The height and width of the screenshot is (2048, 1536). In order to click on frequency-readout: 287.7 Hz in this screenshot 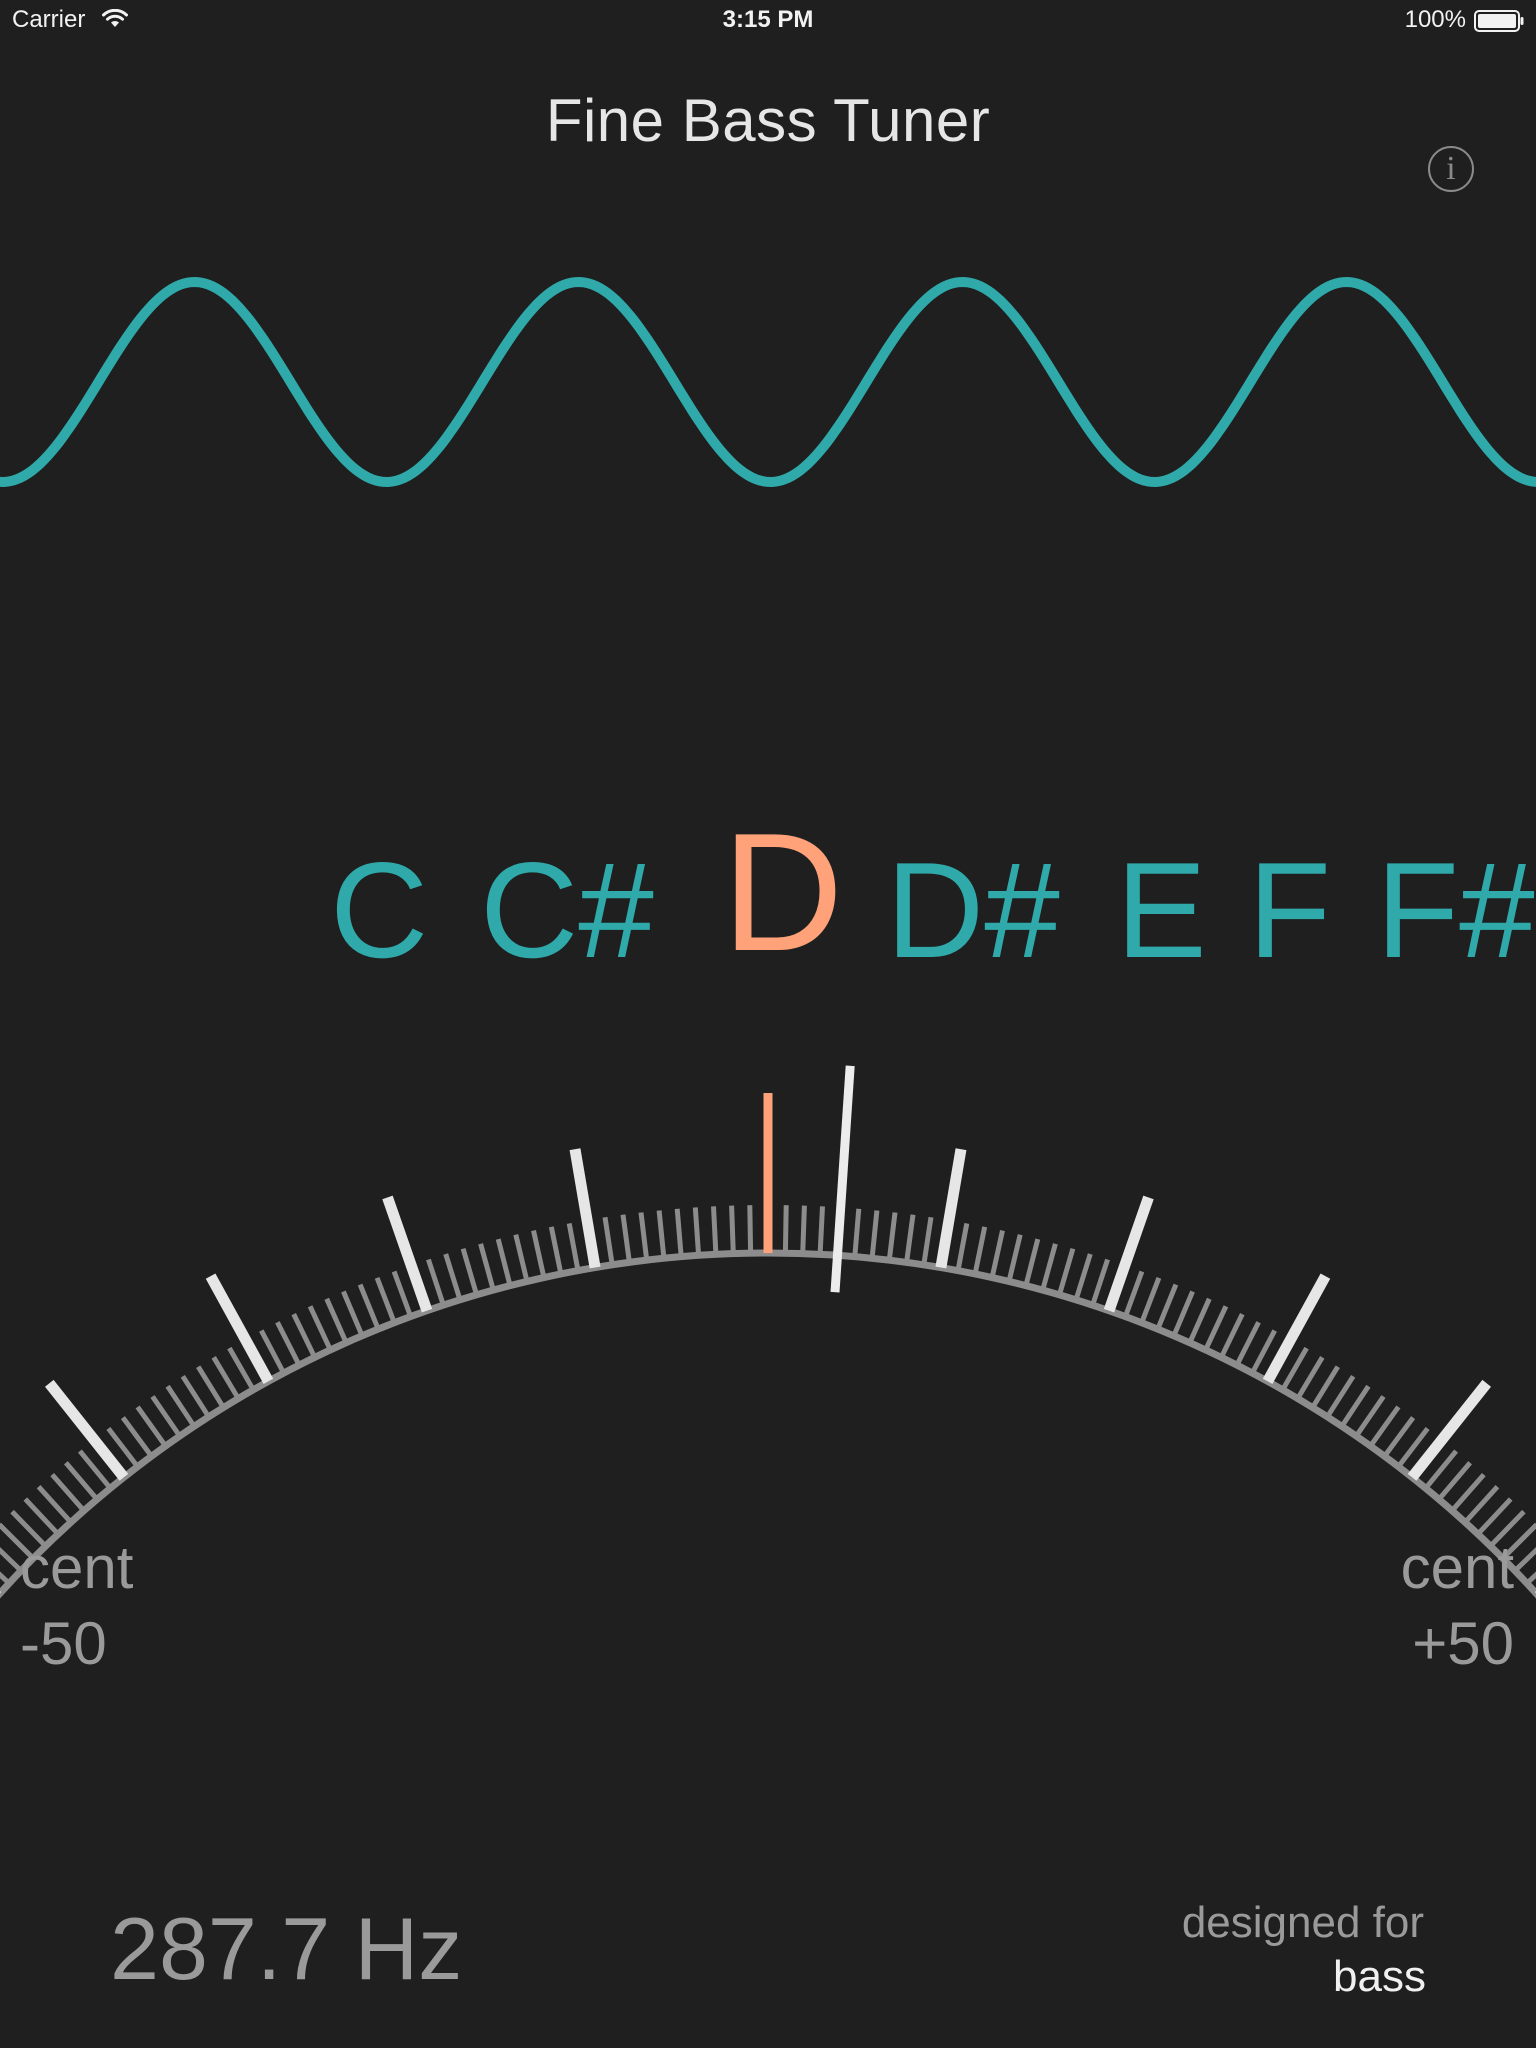, I will do `click(286, 1948)`.